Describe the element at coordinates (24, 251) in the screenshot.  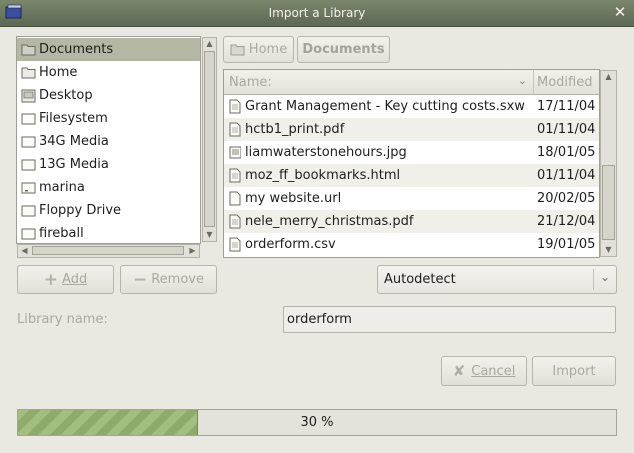
I see `scroll-left-icon: ◀` at that location.